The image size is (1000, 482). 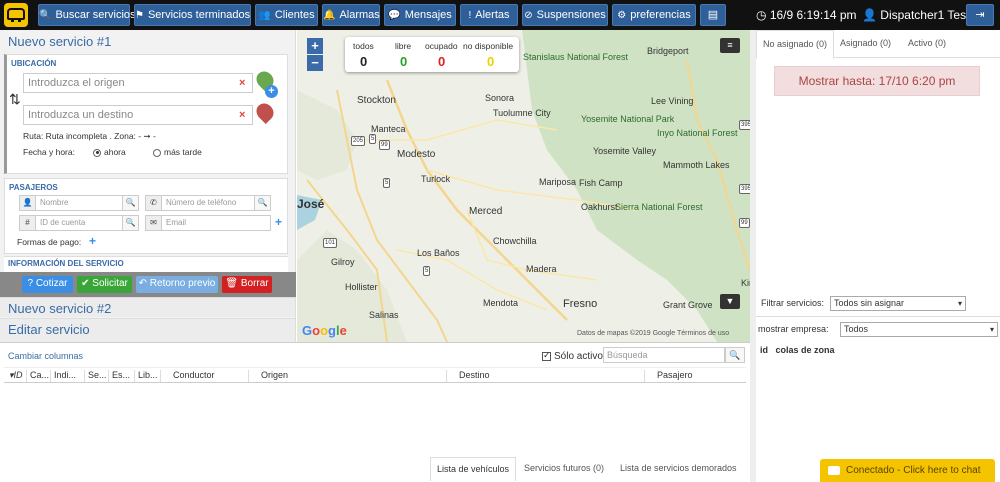 I want to click on destination-pin-icon, so click(x=265, y=112).